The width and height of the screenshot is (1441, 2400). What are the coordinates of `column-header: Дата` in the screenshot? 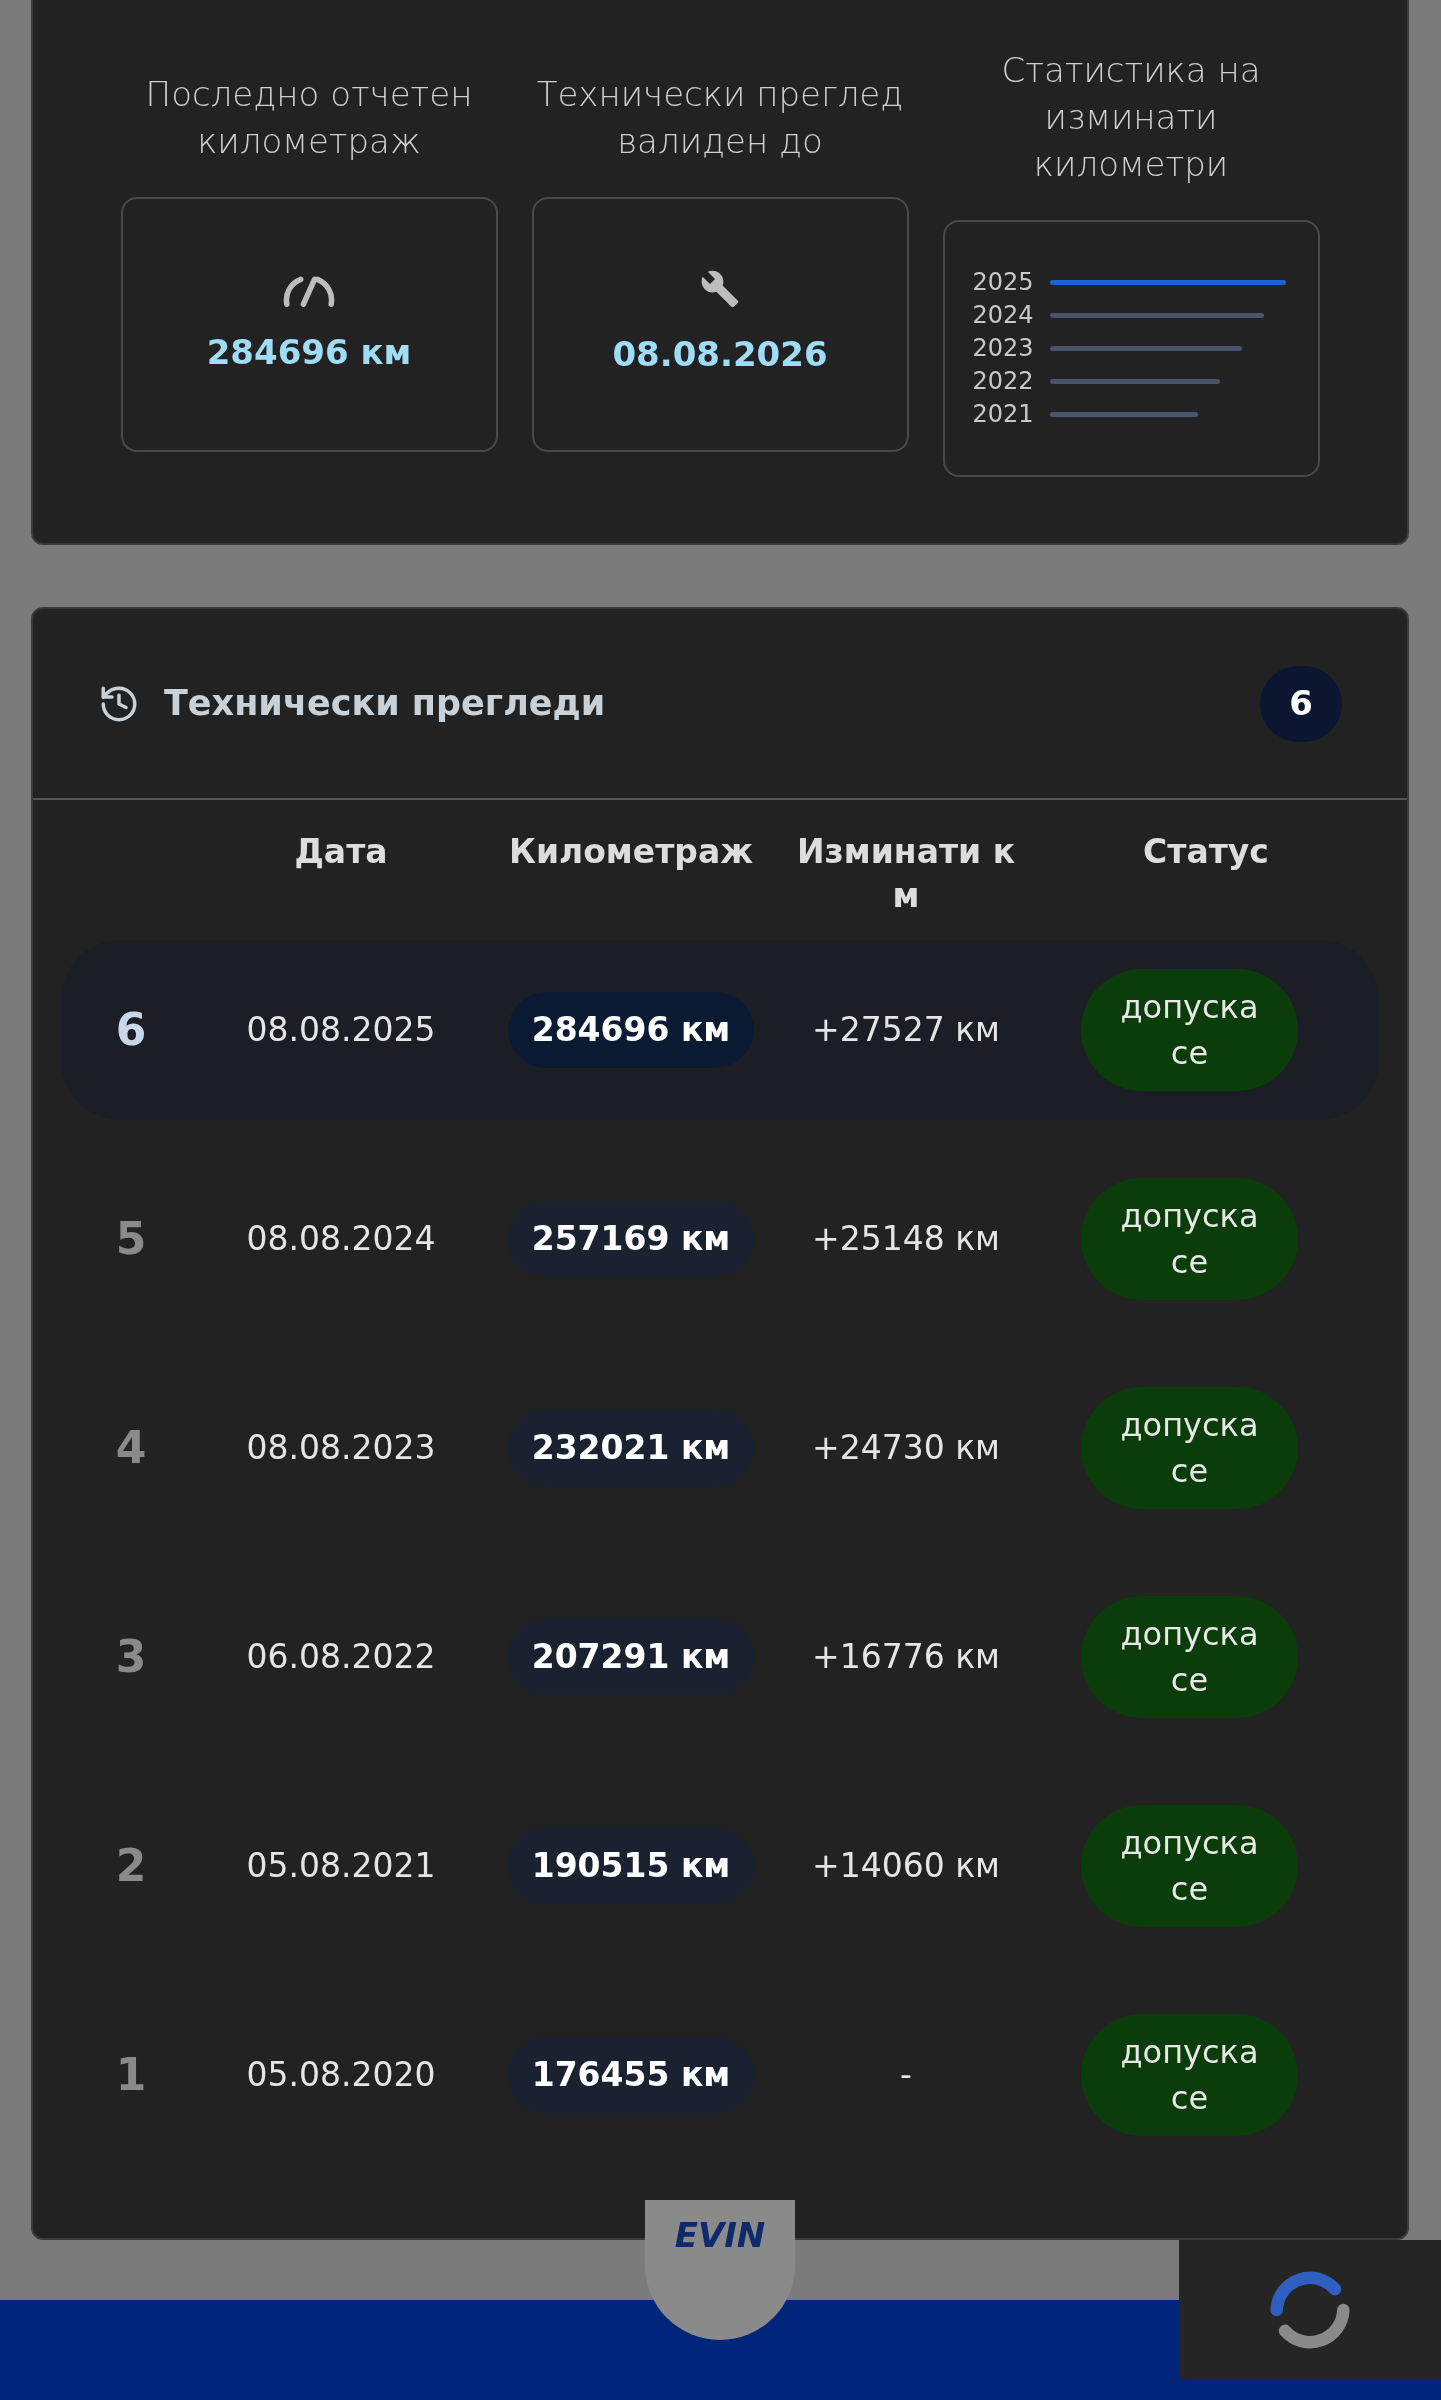 It's located at (341, 852).